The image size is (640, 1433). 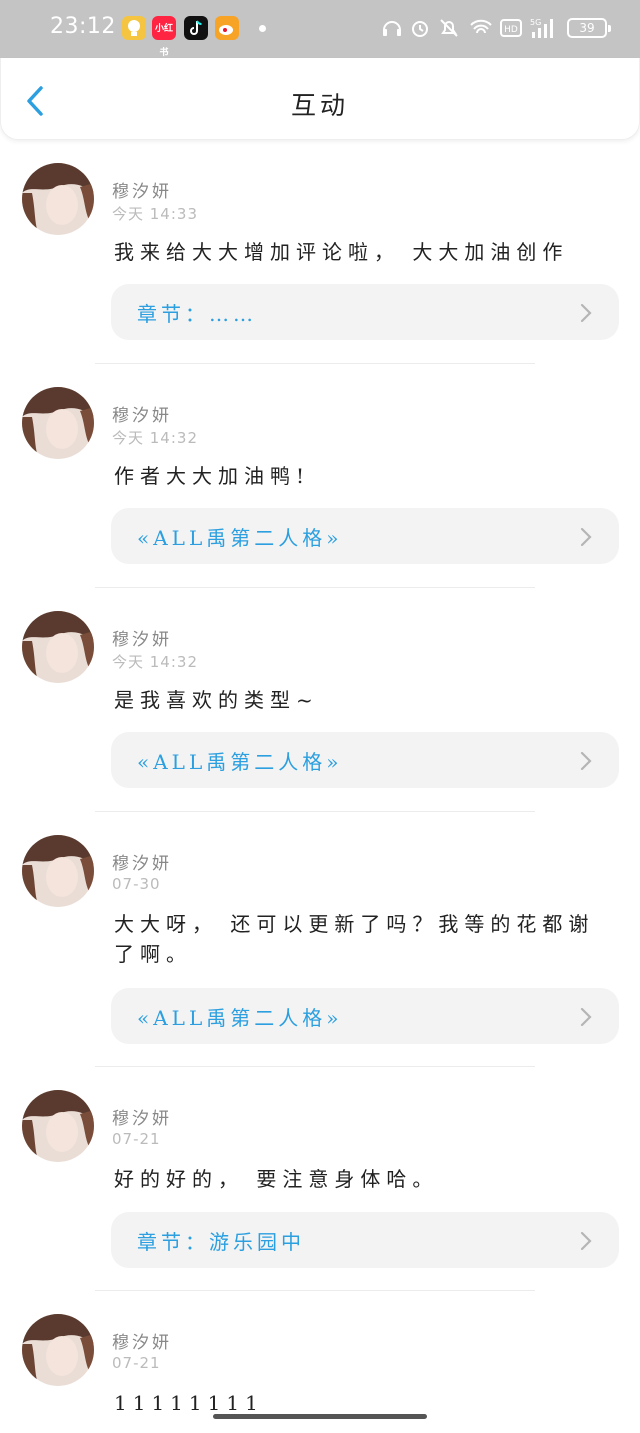 What do you see at coordinates (134, 28) in the screenshot?
I see `bulb-app-icon` at bounding box center [134, 28].